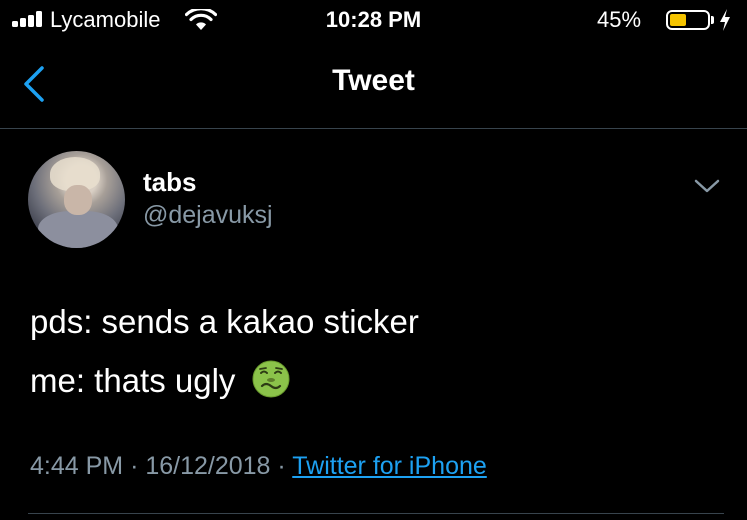 This screenshot has height=520, width=747. Describe the element at coordinates (678, 20) in the screenshot. I see `battery-fill` at that location.